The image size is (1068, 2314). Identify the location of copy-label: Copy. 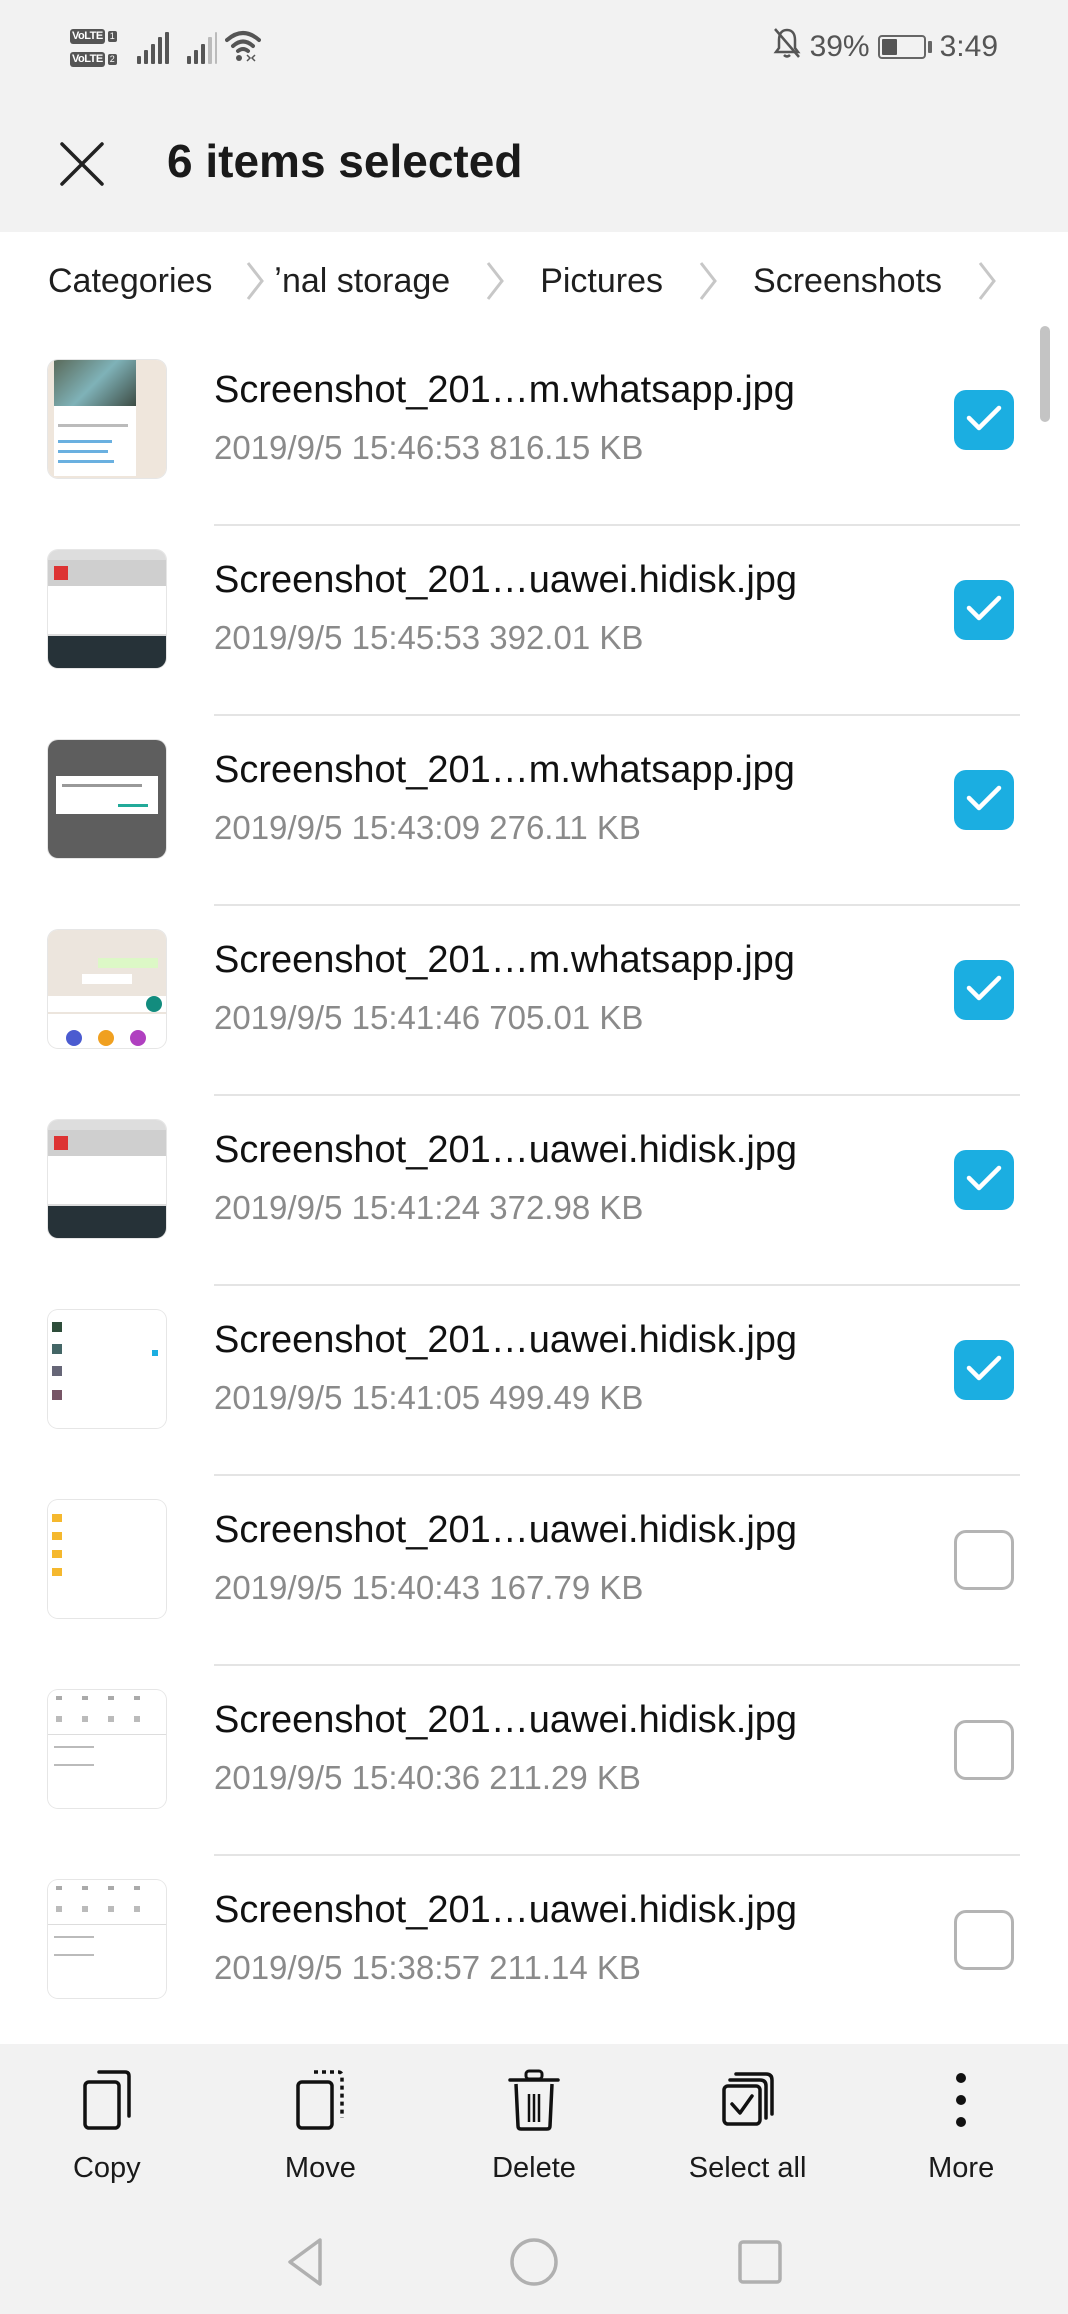
(106, 2168).